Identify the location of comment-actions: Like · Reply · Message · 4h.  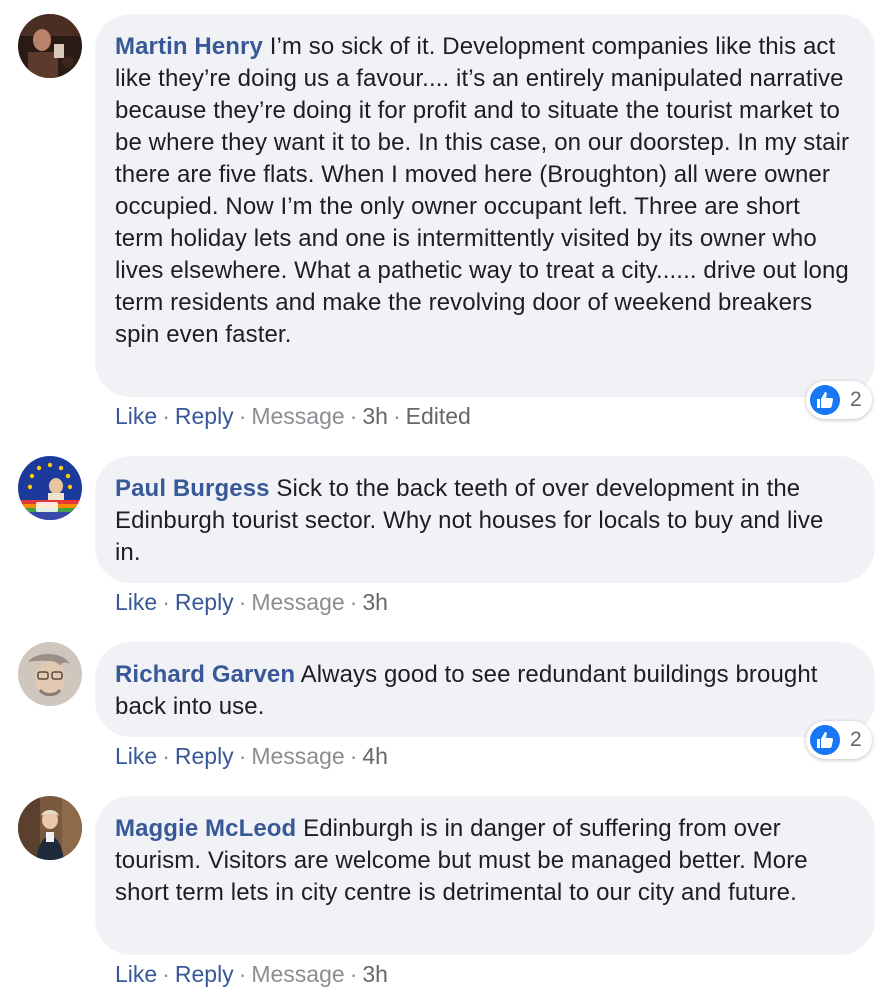
(251, 756).